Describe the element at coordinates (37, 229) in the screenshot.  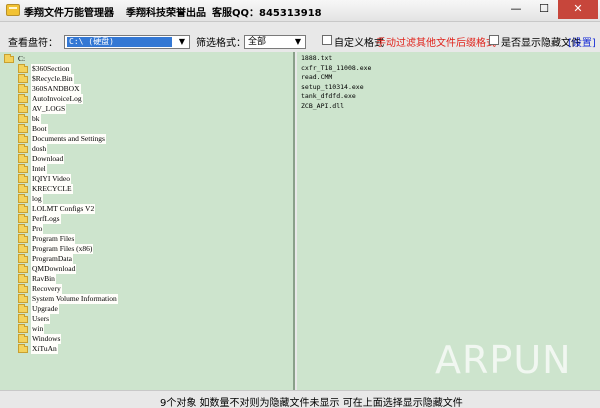
I see `tree-item-label: Pro` at that location.